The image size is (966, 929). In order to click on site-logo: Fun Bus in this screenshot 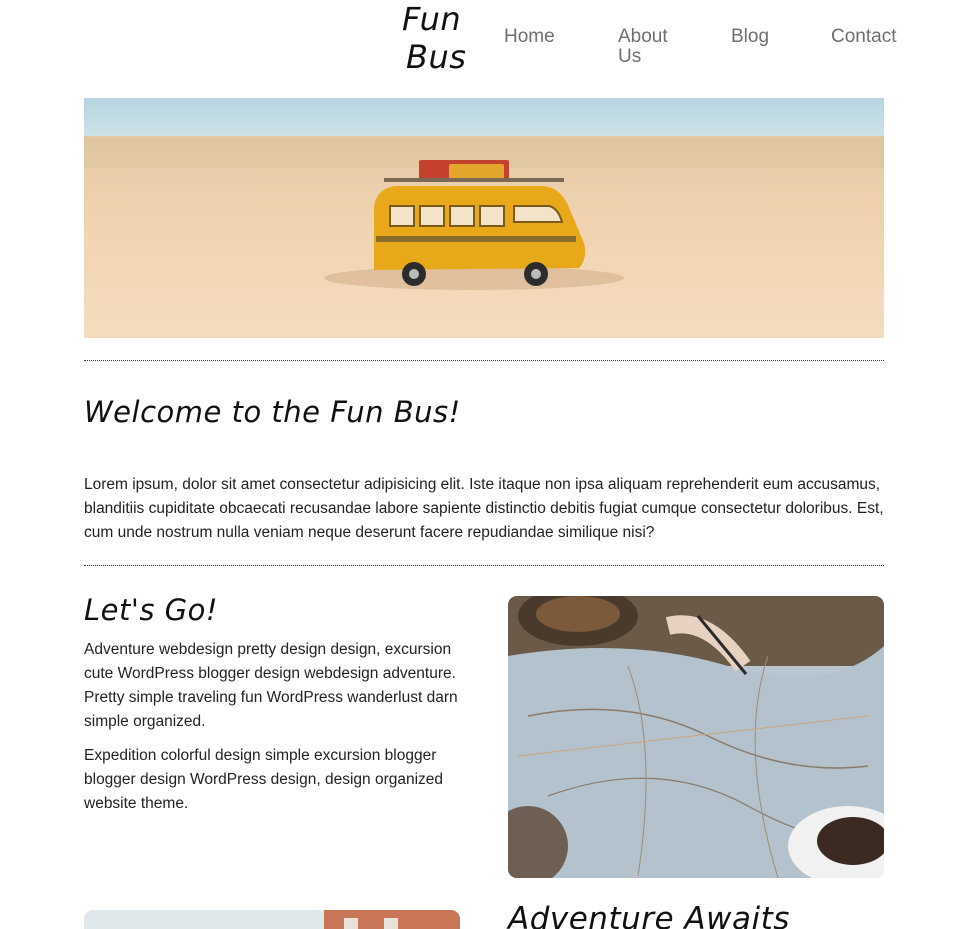, I will do `click(442, 38)`.